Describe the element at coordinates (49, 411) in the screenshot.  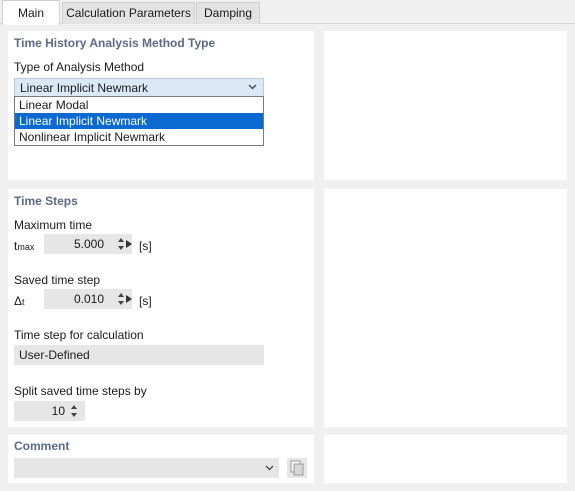
I see `split-time-steps-spinner: 10` at that location.